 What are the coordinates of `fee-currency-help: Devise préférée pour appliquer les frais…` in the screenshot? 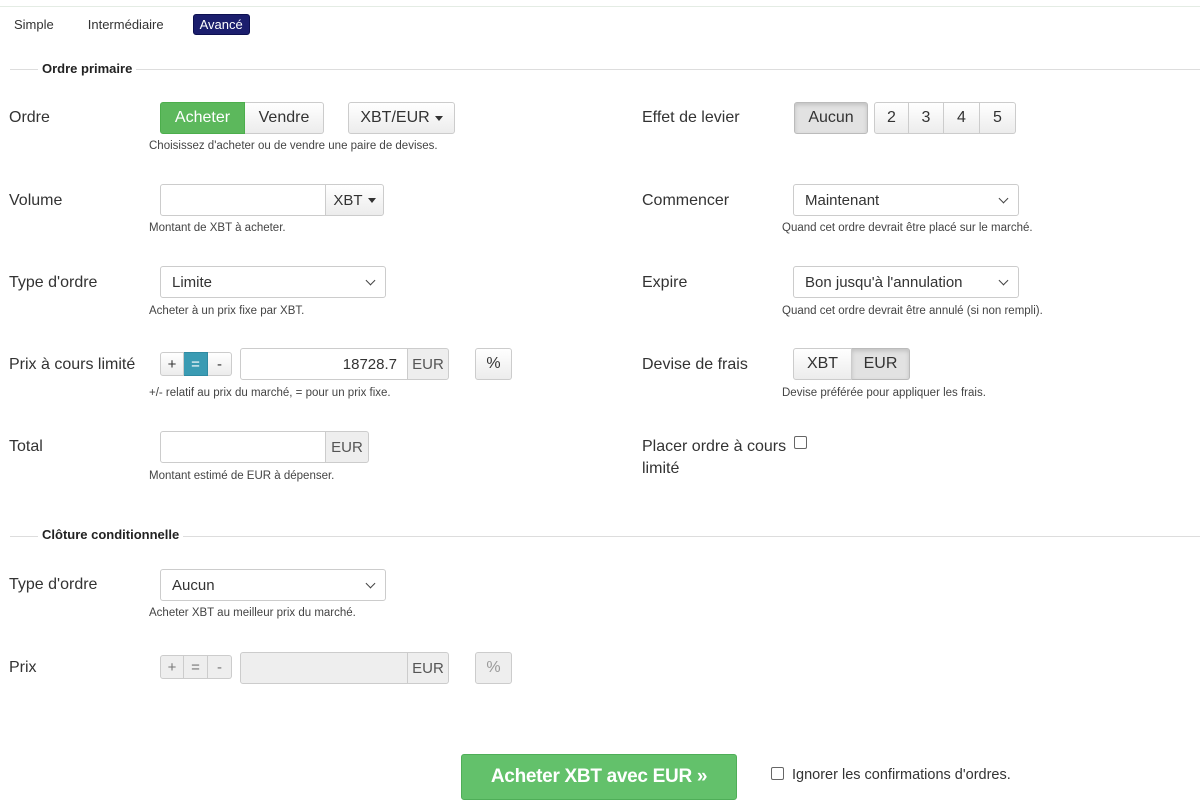 It's located at (884, 393).